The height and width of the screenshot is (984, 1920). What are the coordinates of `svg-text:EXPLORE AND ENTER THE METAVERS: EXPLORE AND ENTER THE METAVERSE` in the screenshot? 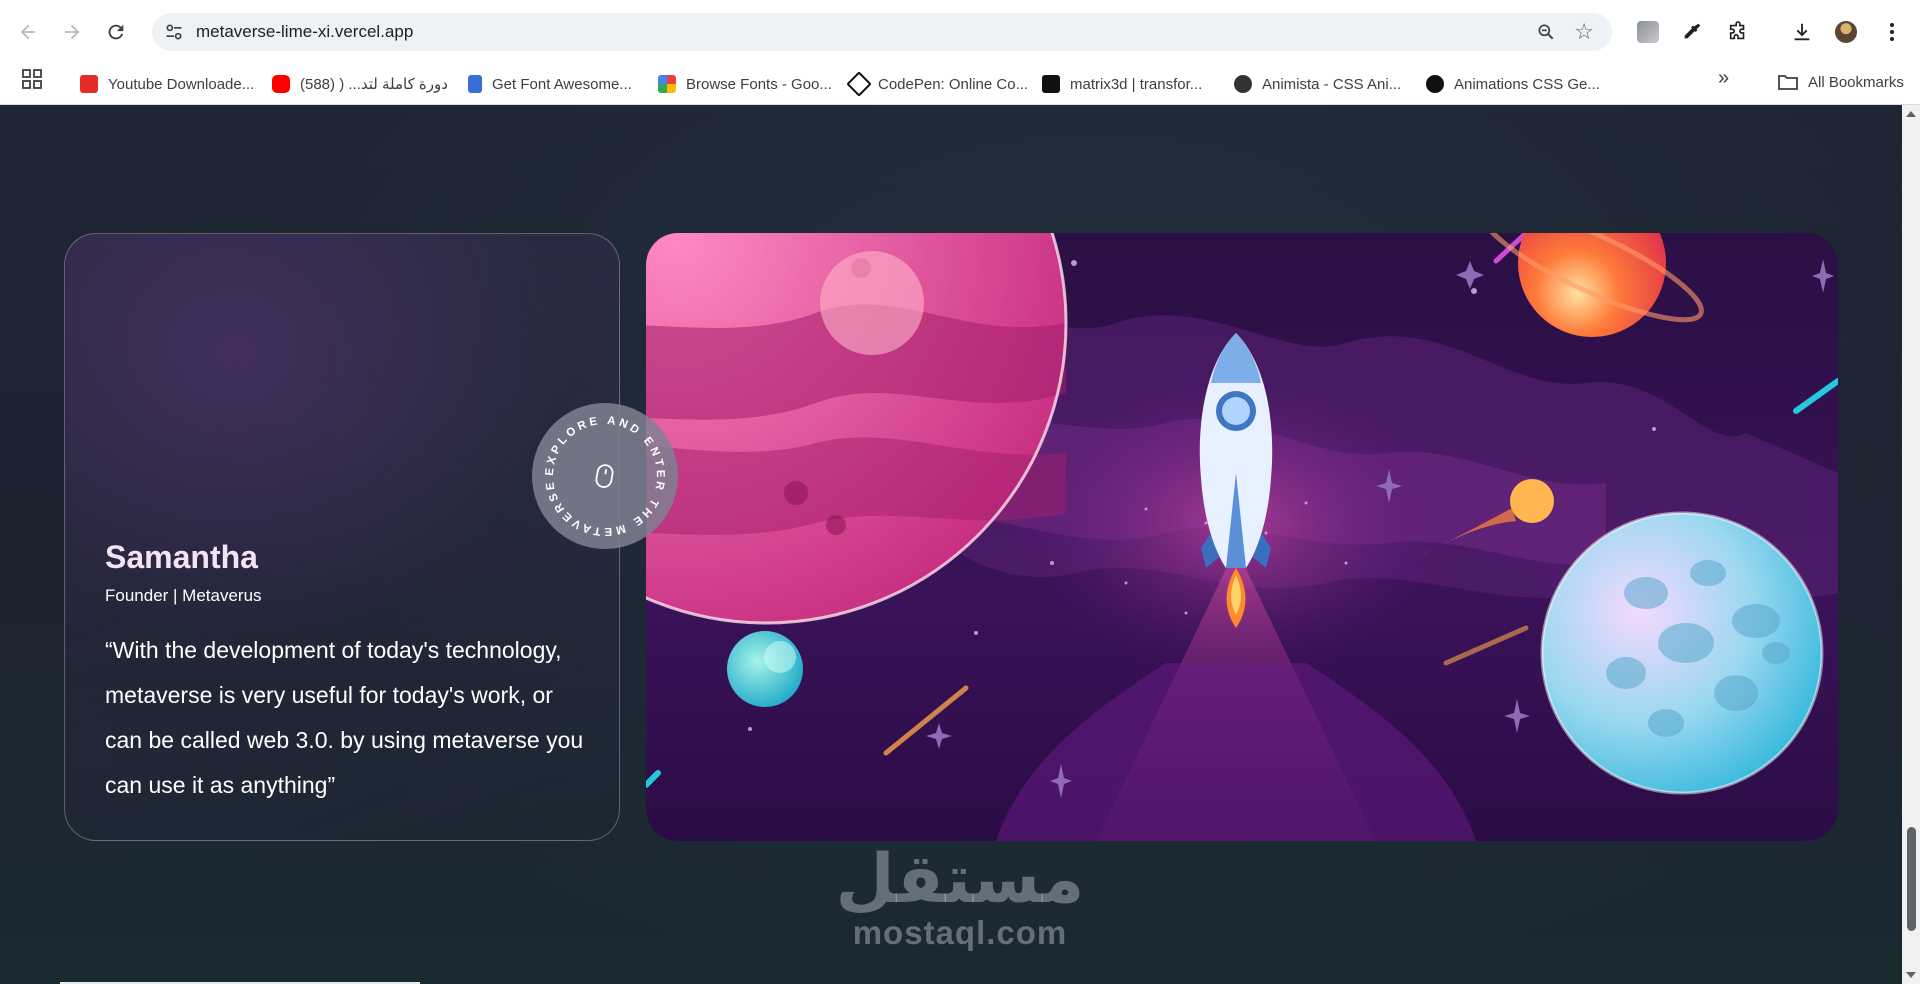 It's located at (605, 476).